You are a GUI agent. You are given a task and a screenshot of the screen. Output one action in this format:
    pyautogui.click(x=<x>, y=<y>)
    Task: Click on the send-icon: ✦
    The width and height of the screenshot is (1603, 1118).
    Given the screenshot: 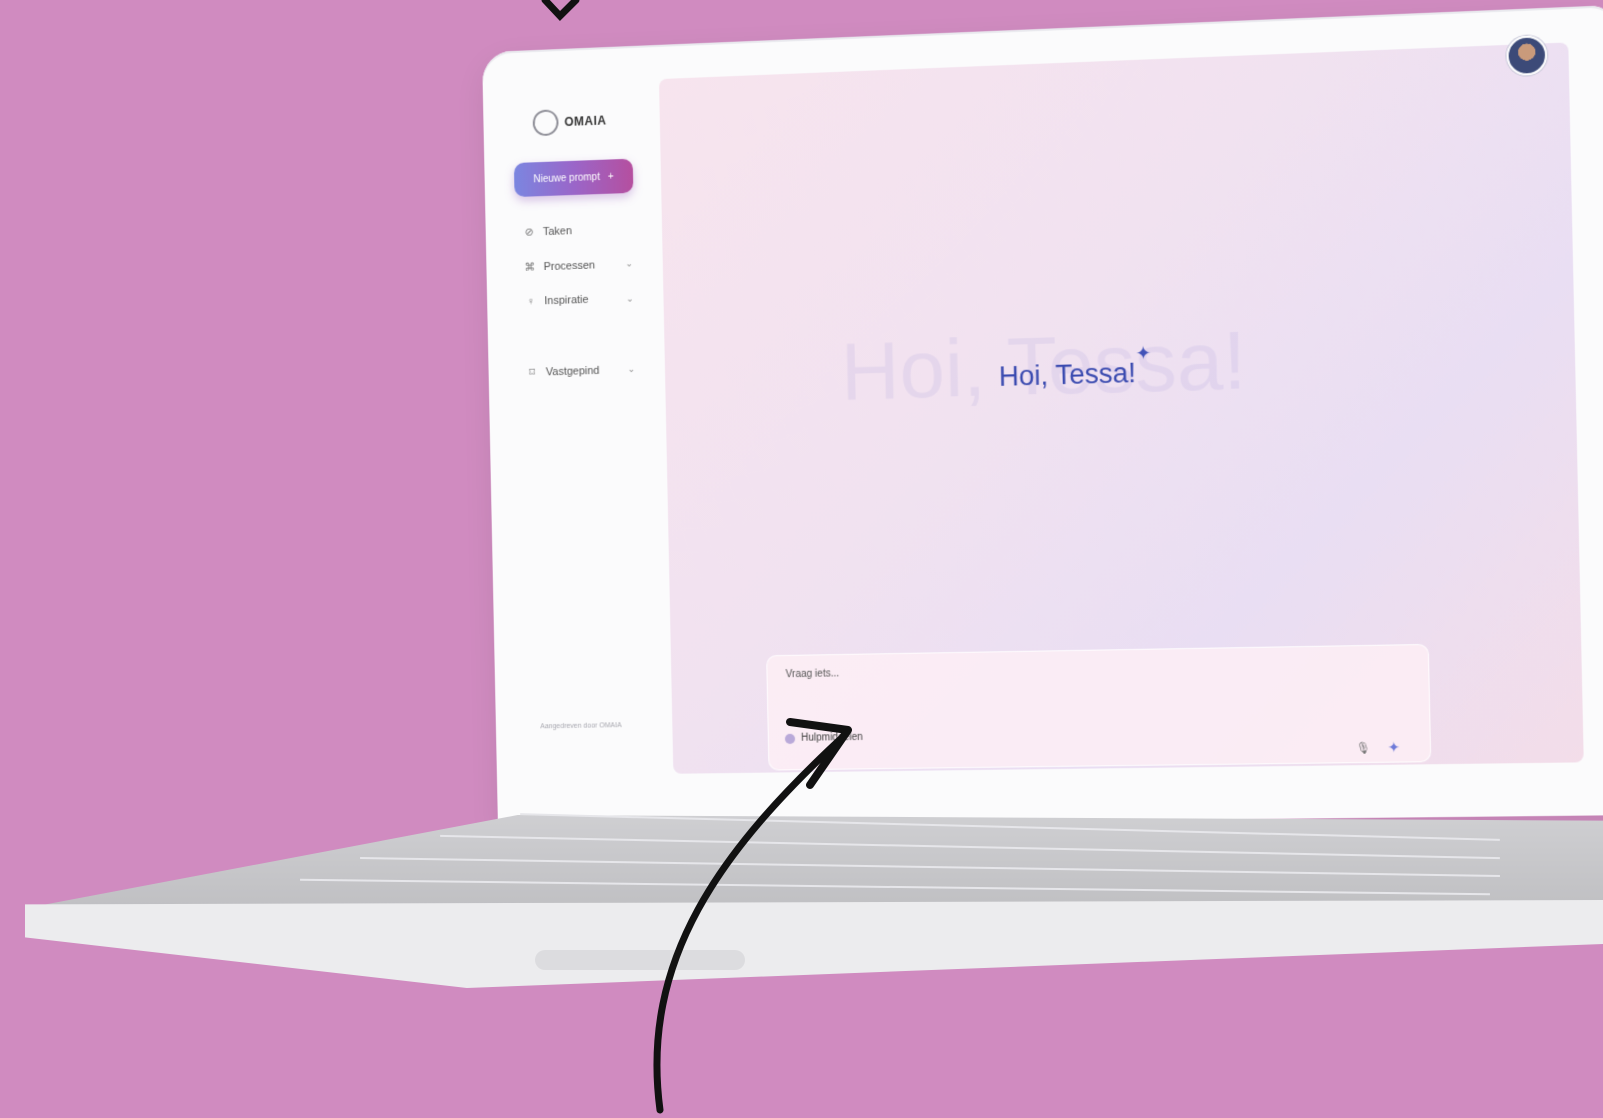 What is the action you would take?
    pyautogui.click(x=1393, y=748)
    